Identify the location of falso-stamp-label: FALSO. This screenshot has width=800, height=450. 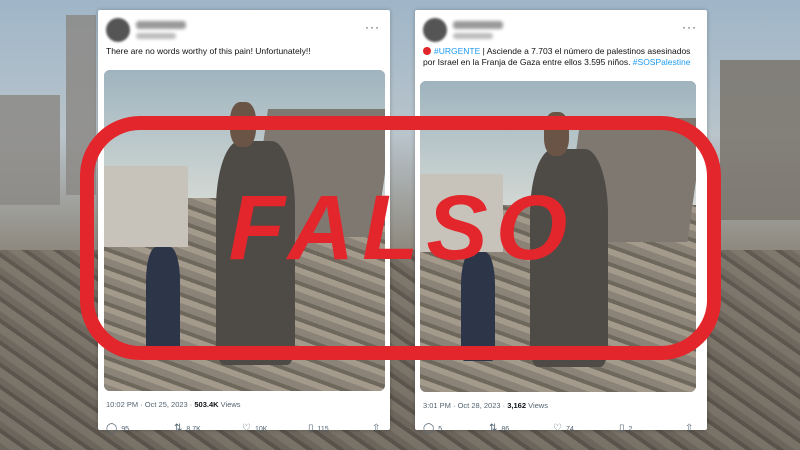
(402, 228).